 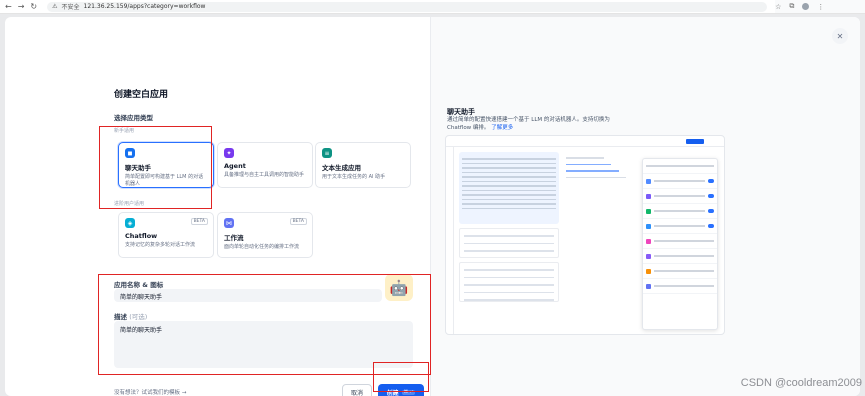 What do you see at coordinates (8, 6) in the screenshot?
I see `back-icon: ←` at bounding box center [8, 6].